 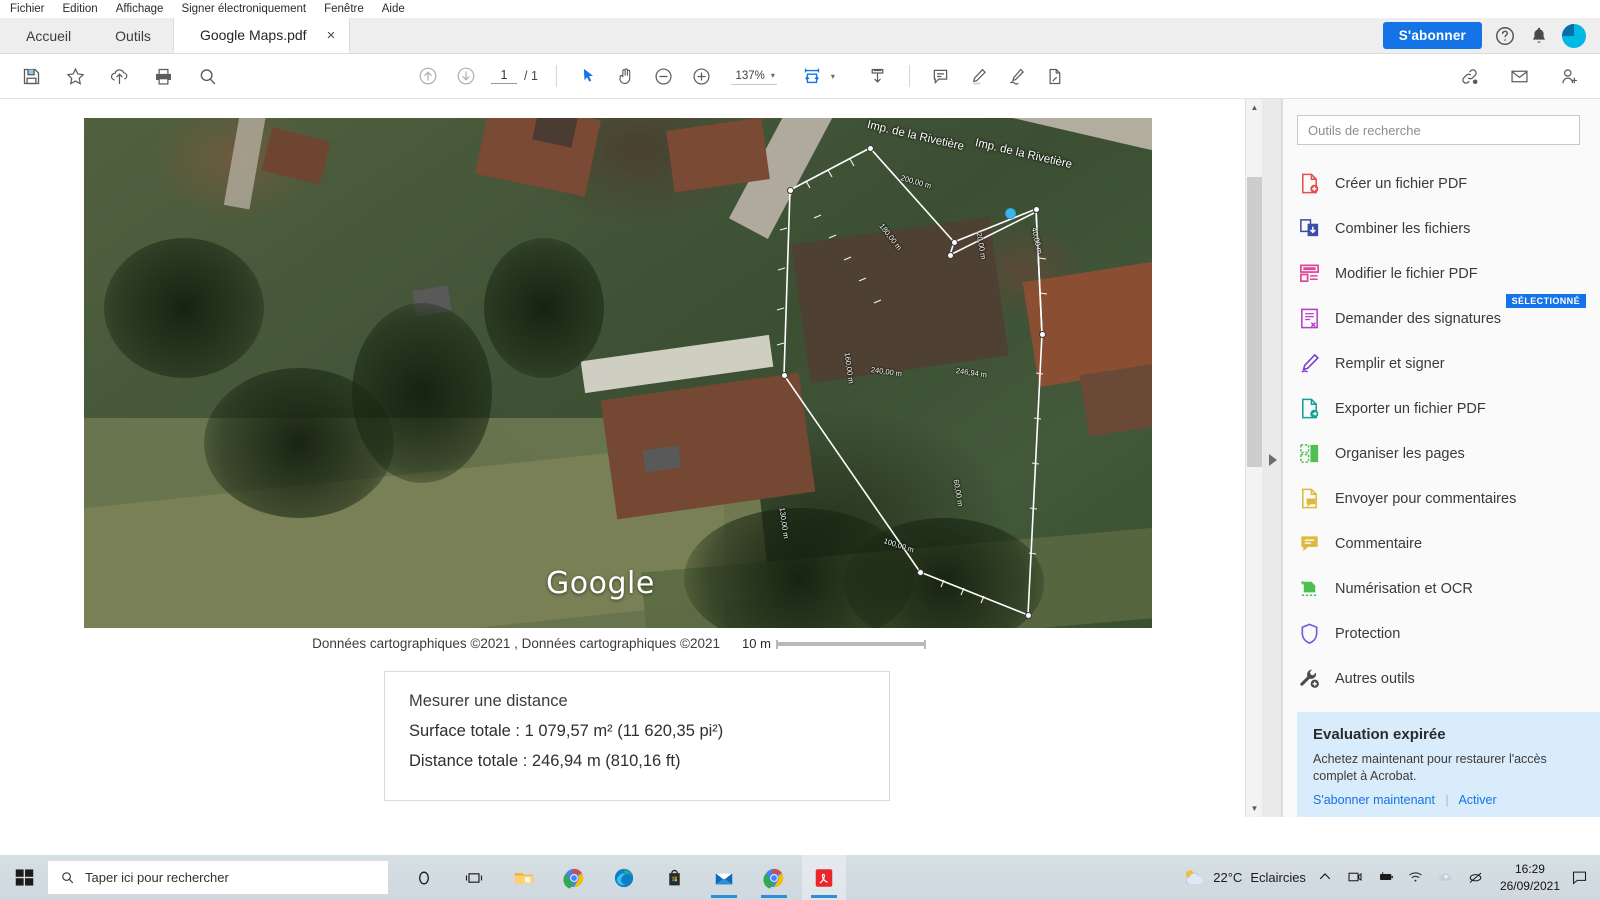 I want to click on chrome-icon, so click(x=574, y=877).